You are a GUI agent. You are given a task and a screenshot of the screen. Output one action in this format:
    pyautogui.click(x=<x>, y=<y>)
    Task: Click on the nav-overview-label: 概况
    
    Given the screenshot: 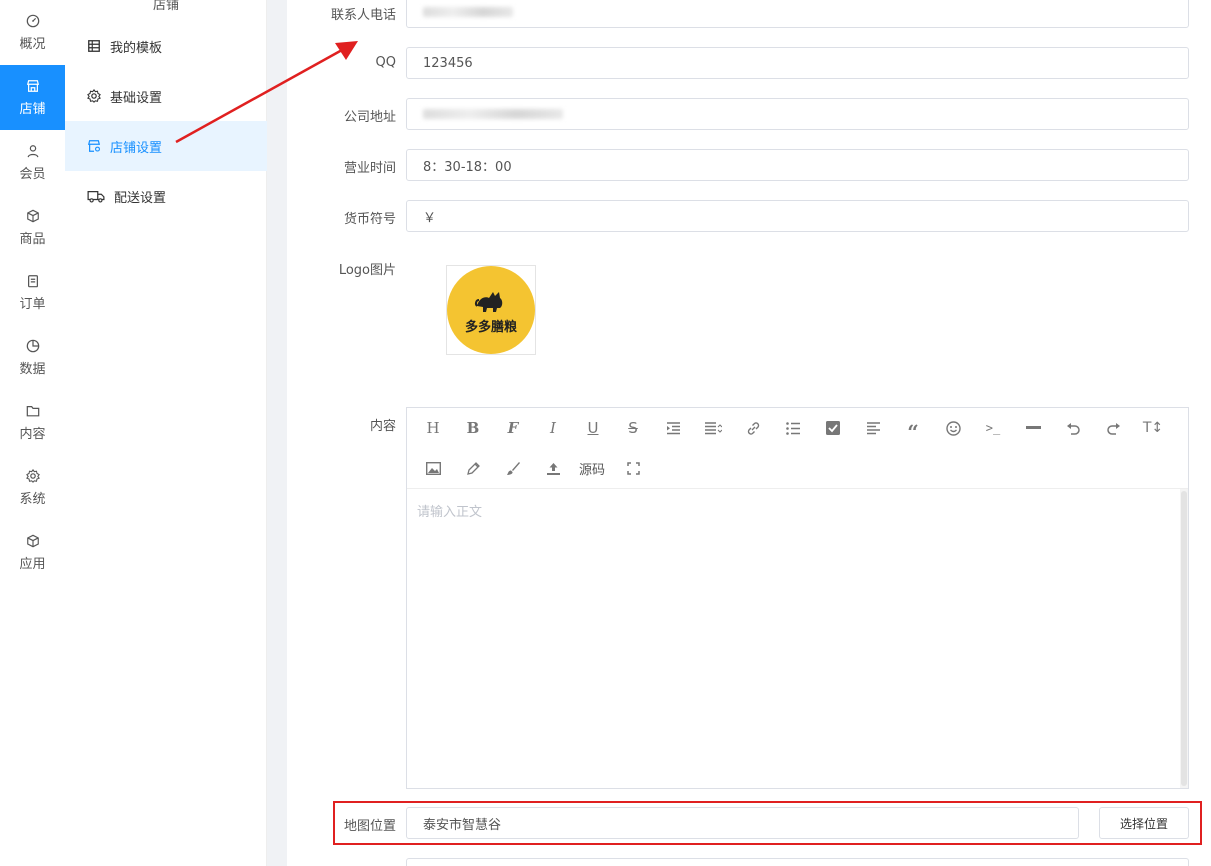 What is the action you would take?
    pyautogui.click(x=32, y=44)
    